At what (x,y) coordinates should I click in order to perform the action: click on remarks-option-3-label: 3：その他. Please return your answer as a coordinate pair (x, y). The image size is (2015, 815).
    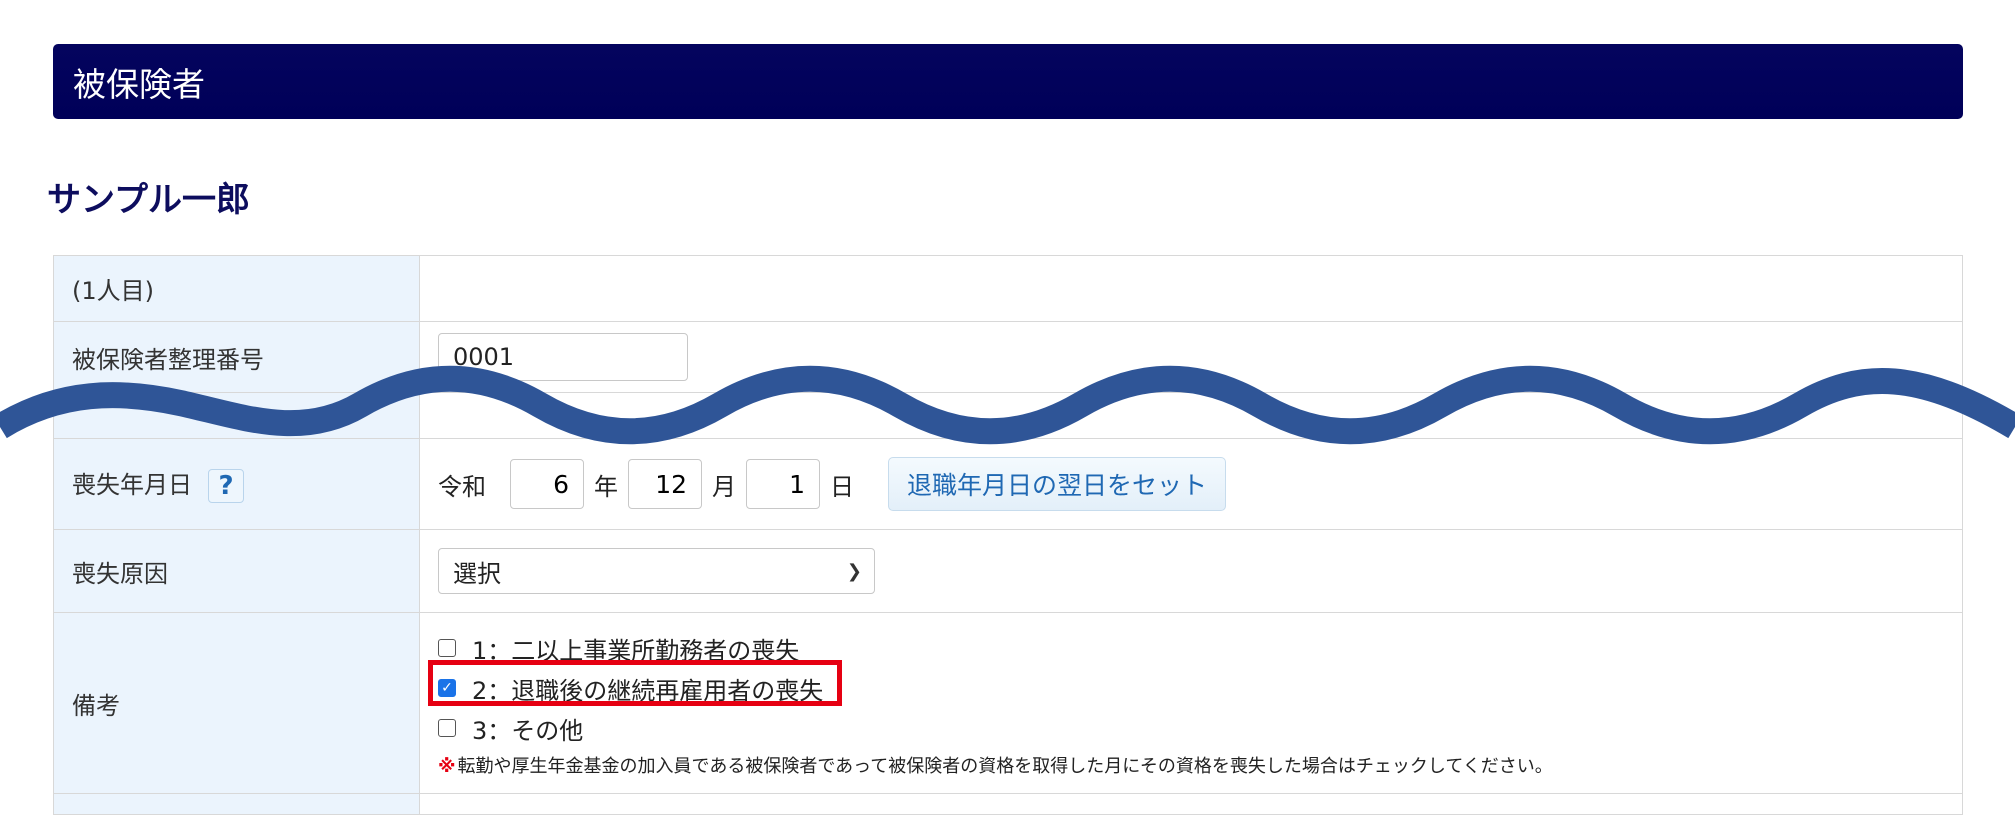
    Looking at the image, I should click on (528, 730).